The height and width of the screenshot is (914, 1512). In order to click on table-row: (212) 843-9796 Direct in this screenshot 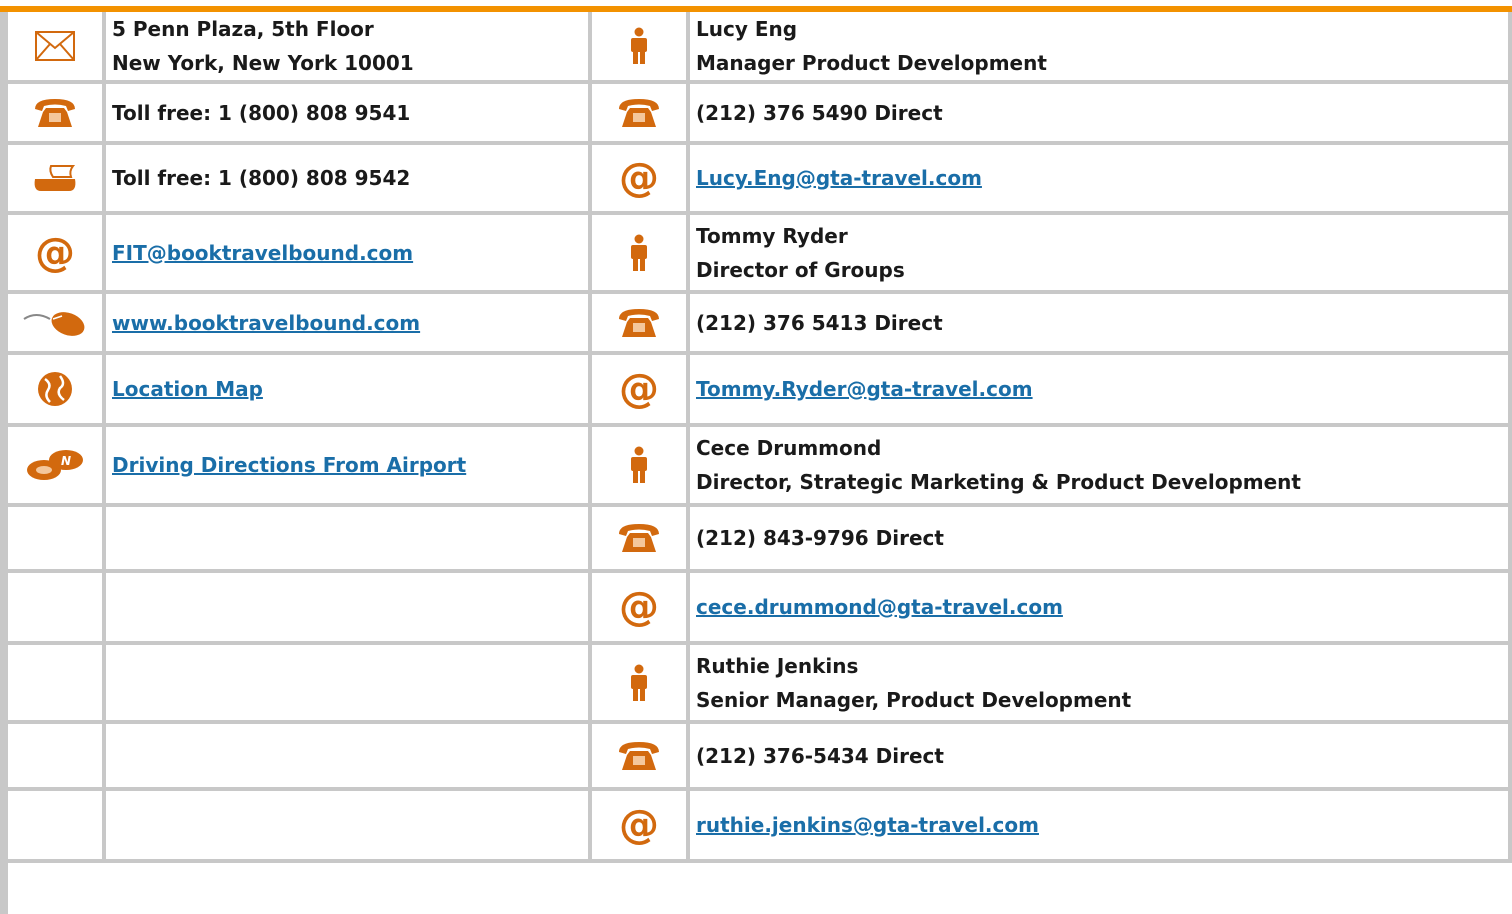, I will do `click(760, 540)`.